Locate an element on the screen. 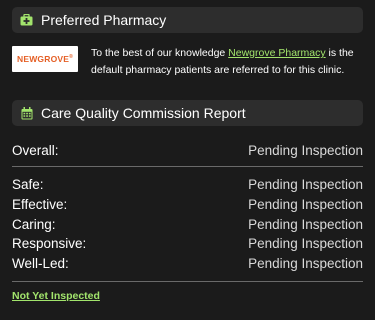  pharmacy-logo: NEWGROVE® is located at coordinates (45, 59).